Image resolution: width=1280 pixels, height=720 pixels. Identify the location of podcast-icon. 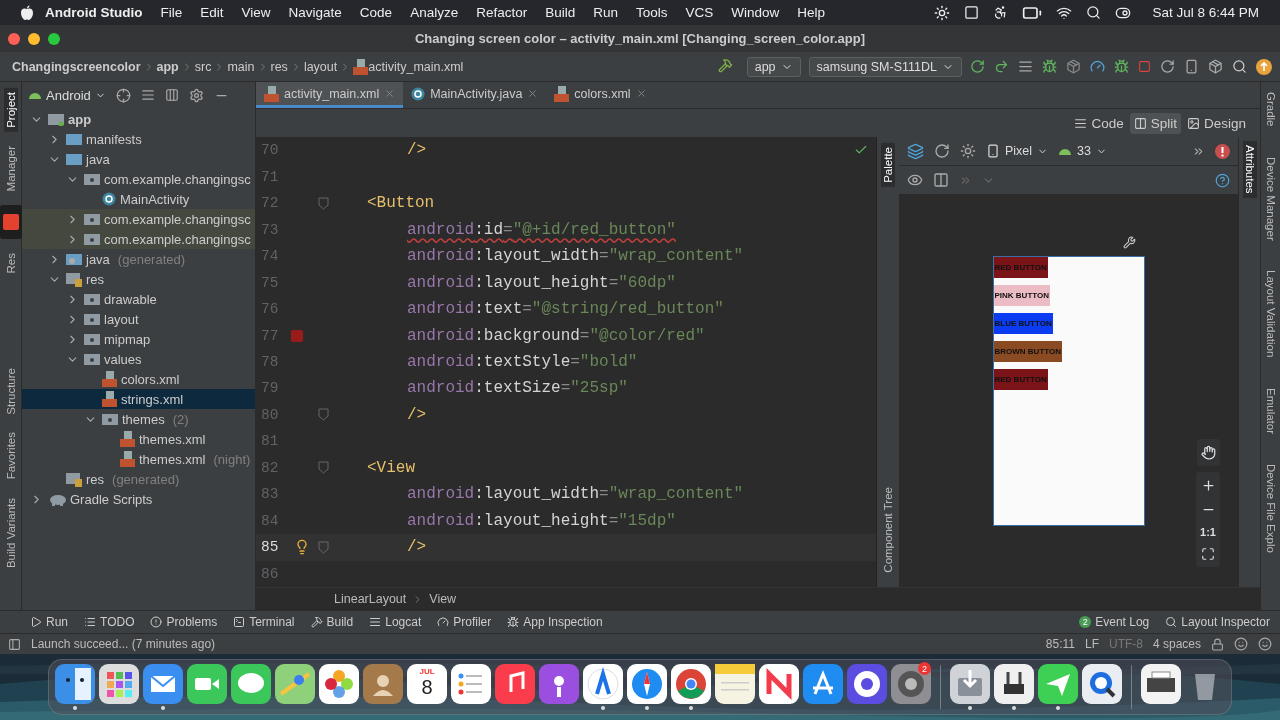
(559, 684).